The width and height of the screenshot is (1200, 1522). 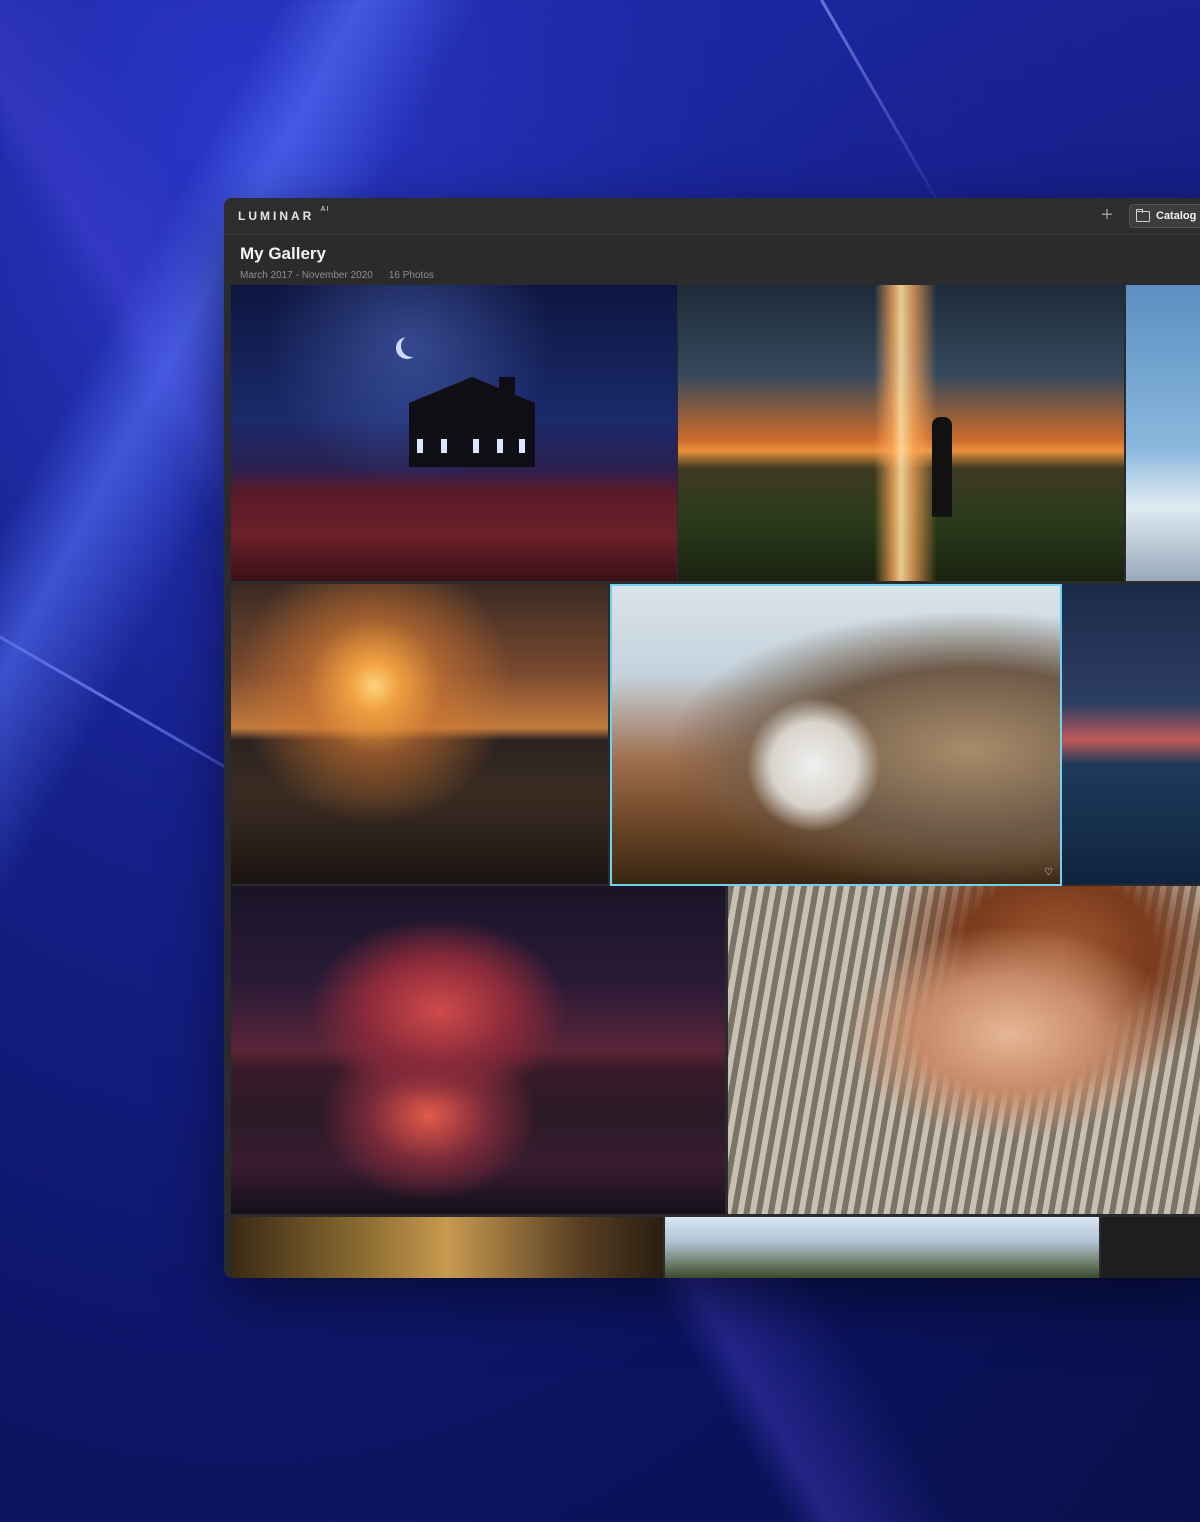 I want to click on photo-church-night, so click(x=454, y=433).